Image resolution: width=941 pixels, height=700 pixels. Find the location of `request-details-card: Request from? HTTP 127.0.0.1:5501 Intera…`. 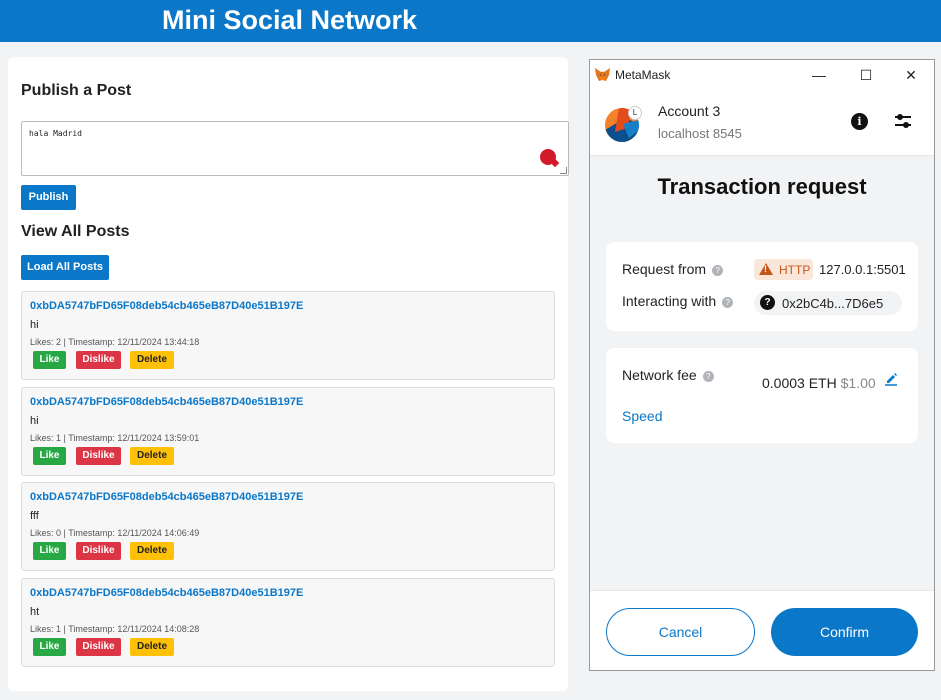

request-details-card: Request from? HTTP 127.0.0.1:5501 Intera… is located at coordinates (762, 286).